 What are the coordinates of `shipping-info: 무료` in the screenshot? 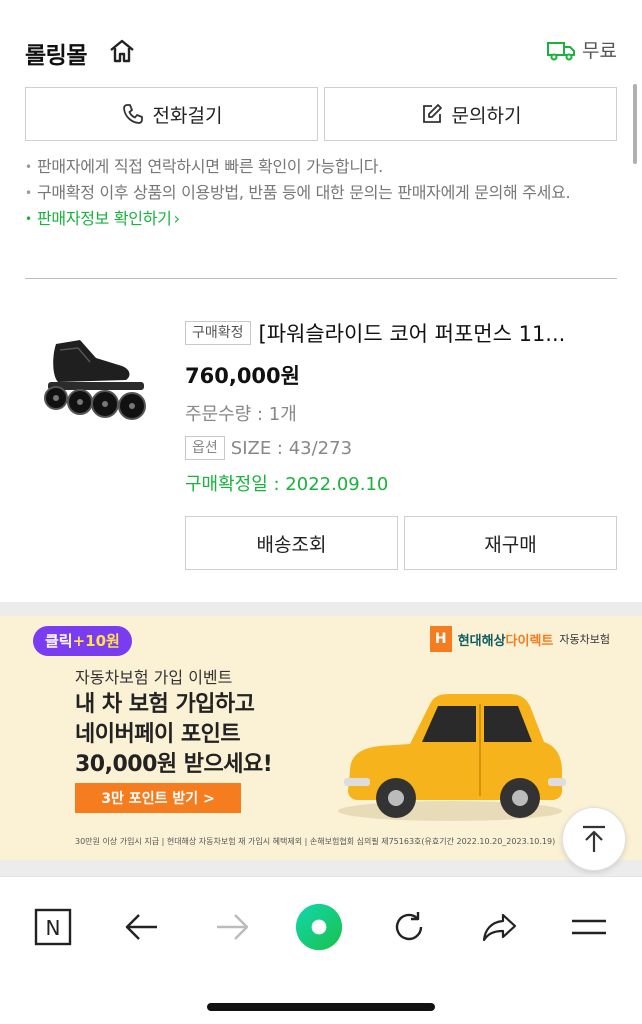 It's located at (581, 49).